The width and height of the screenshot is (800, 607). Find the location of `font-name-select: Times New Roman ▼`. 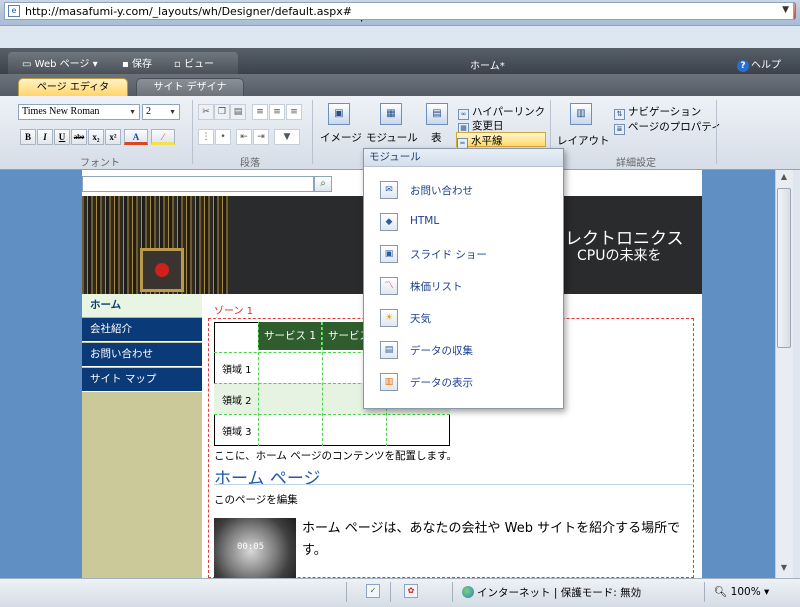

font-name-select: Times New Roman ▼ is located at coordinates (79, 112).